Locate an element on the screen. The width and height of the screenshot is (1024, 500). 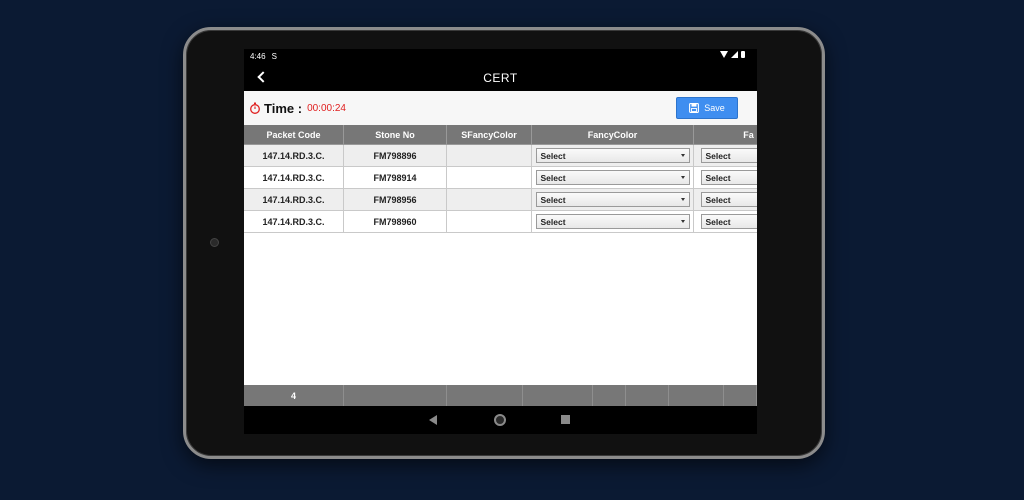
signal-icon is located at coordinates (734, 54).